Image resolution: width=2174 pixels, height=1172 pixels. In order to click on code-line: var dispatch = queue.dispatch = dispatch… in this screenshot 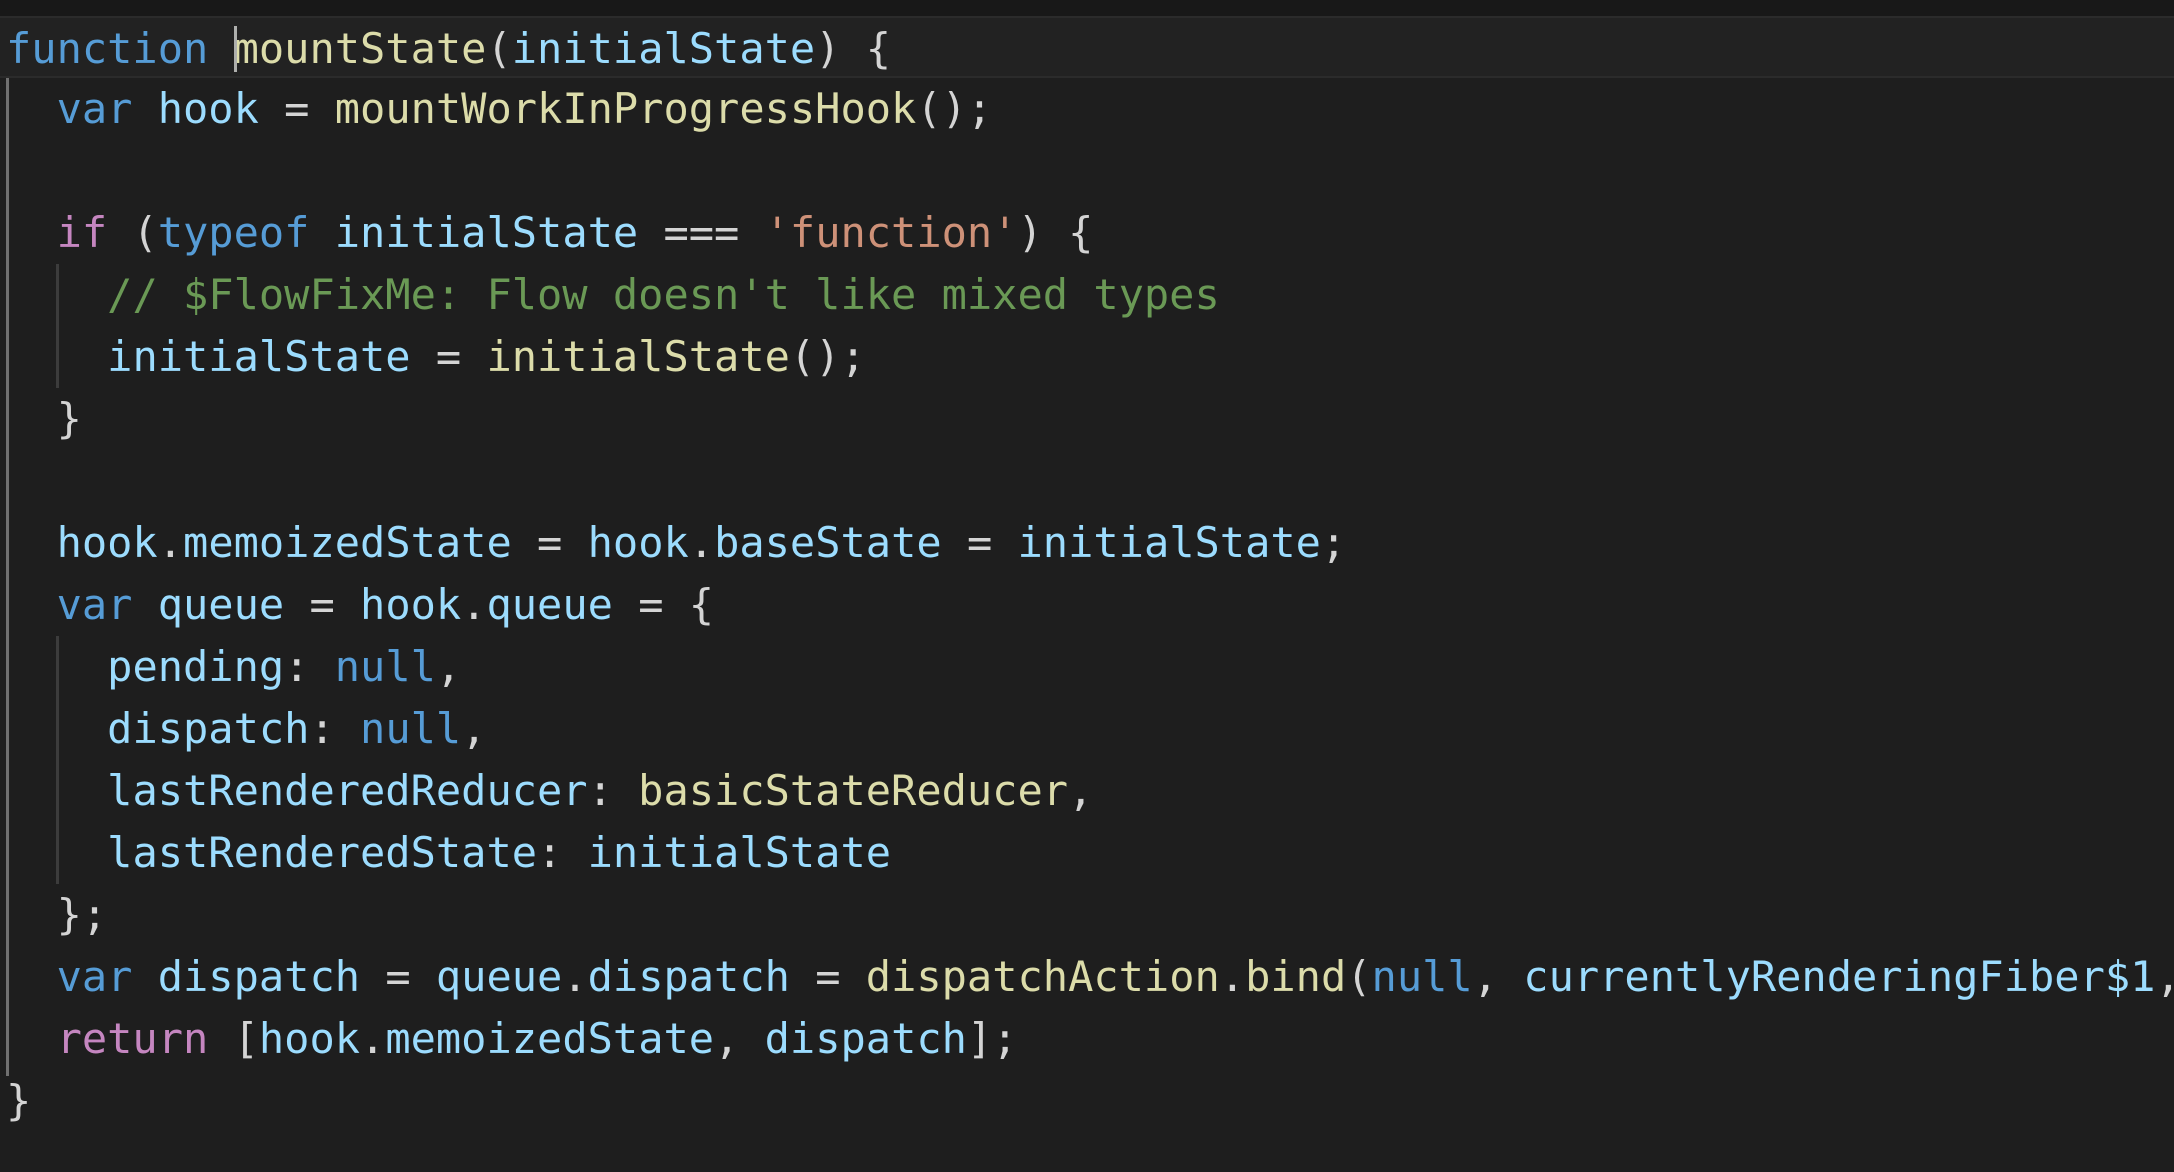, I will do `click(1087, 977)`.